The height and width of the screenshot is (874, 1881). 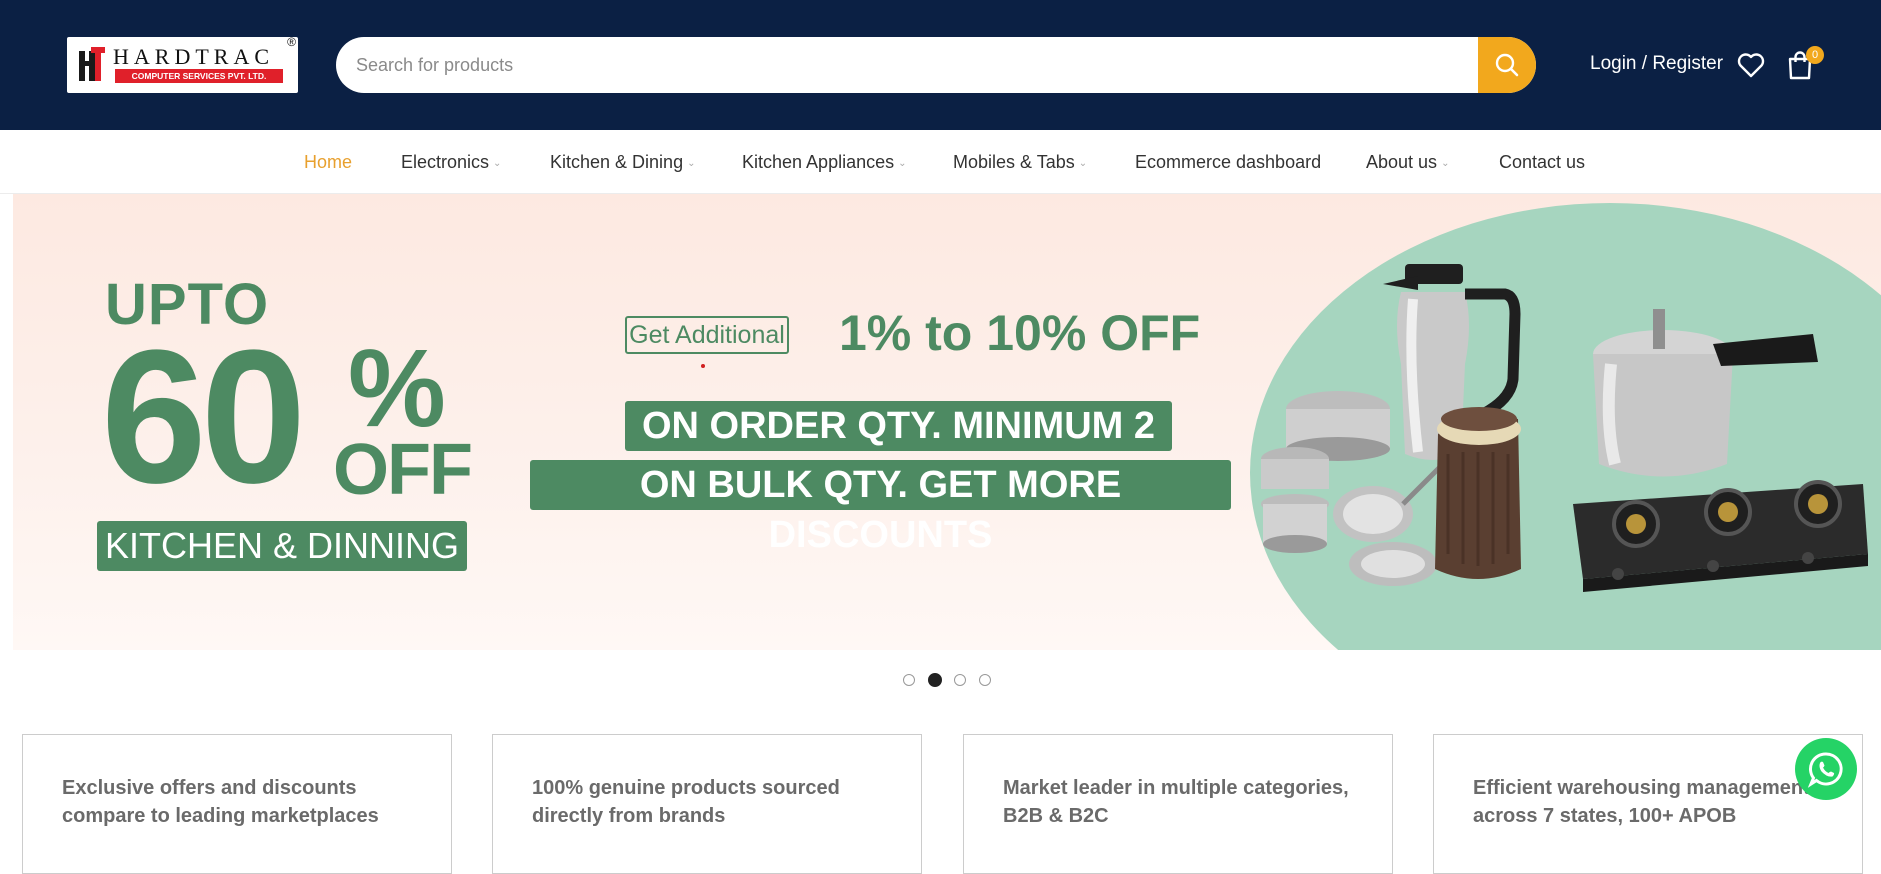 I want to click on search-icon, so click(x=1507, y=65).